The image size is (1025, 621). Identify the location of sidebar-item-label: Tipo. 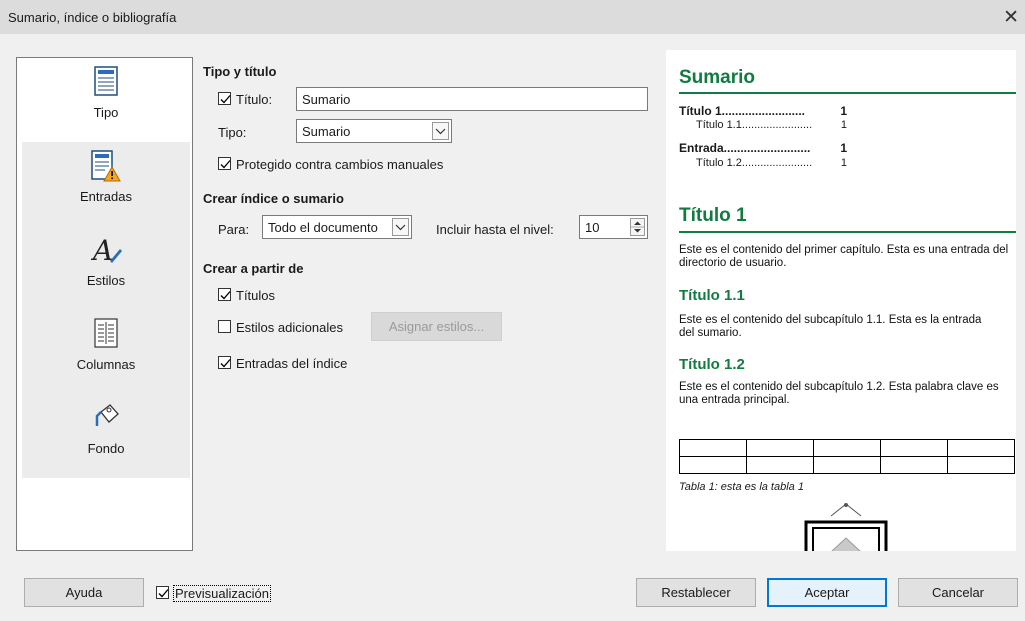
(106, 112).